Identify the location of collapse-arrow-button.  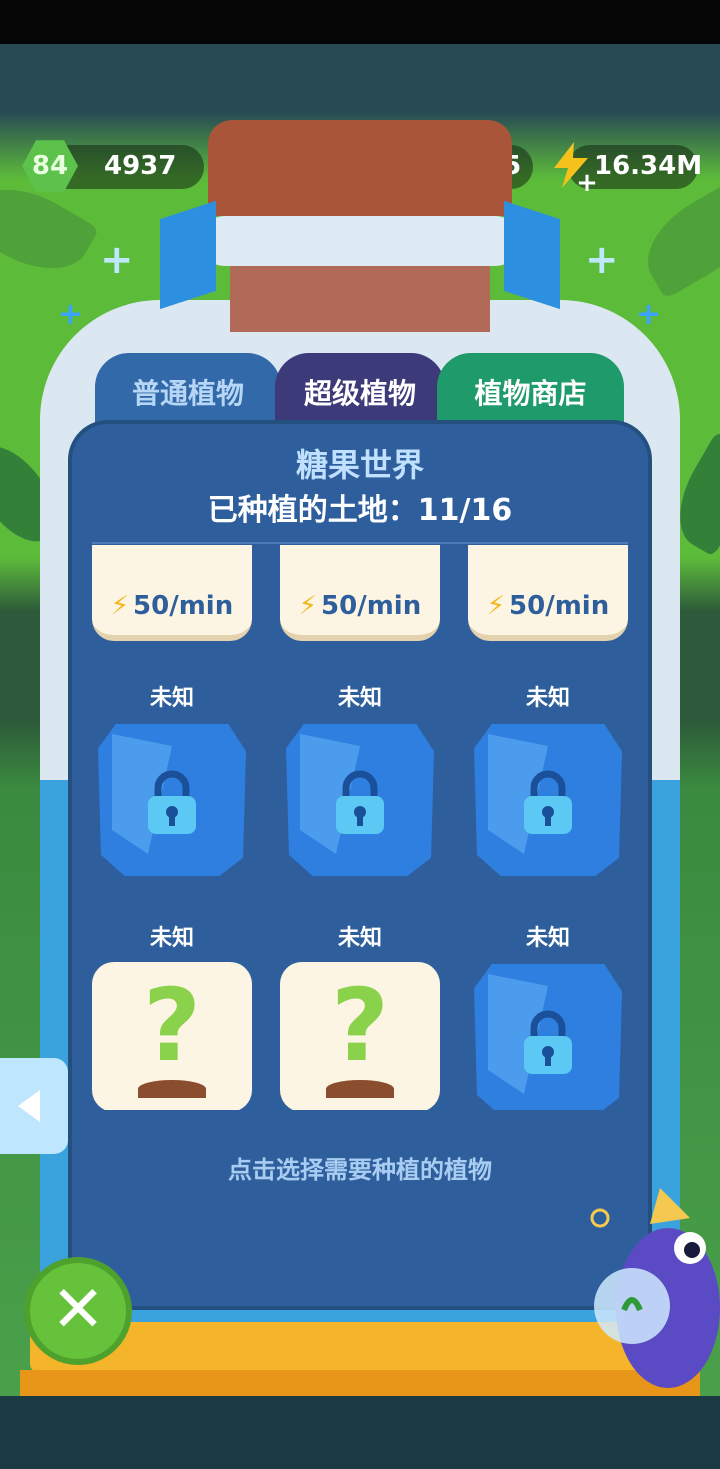
(34, 1106).